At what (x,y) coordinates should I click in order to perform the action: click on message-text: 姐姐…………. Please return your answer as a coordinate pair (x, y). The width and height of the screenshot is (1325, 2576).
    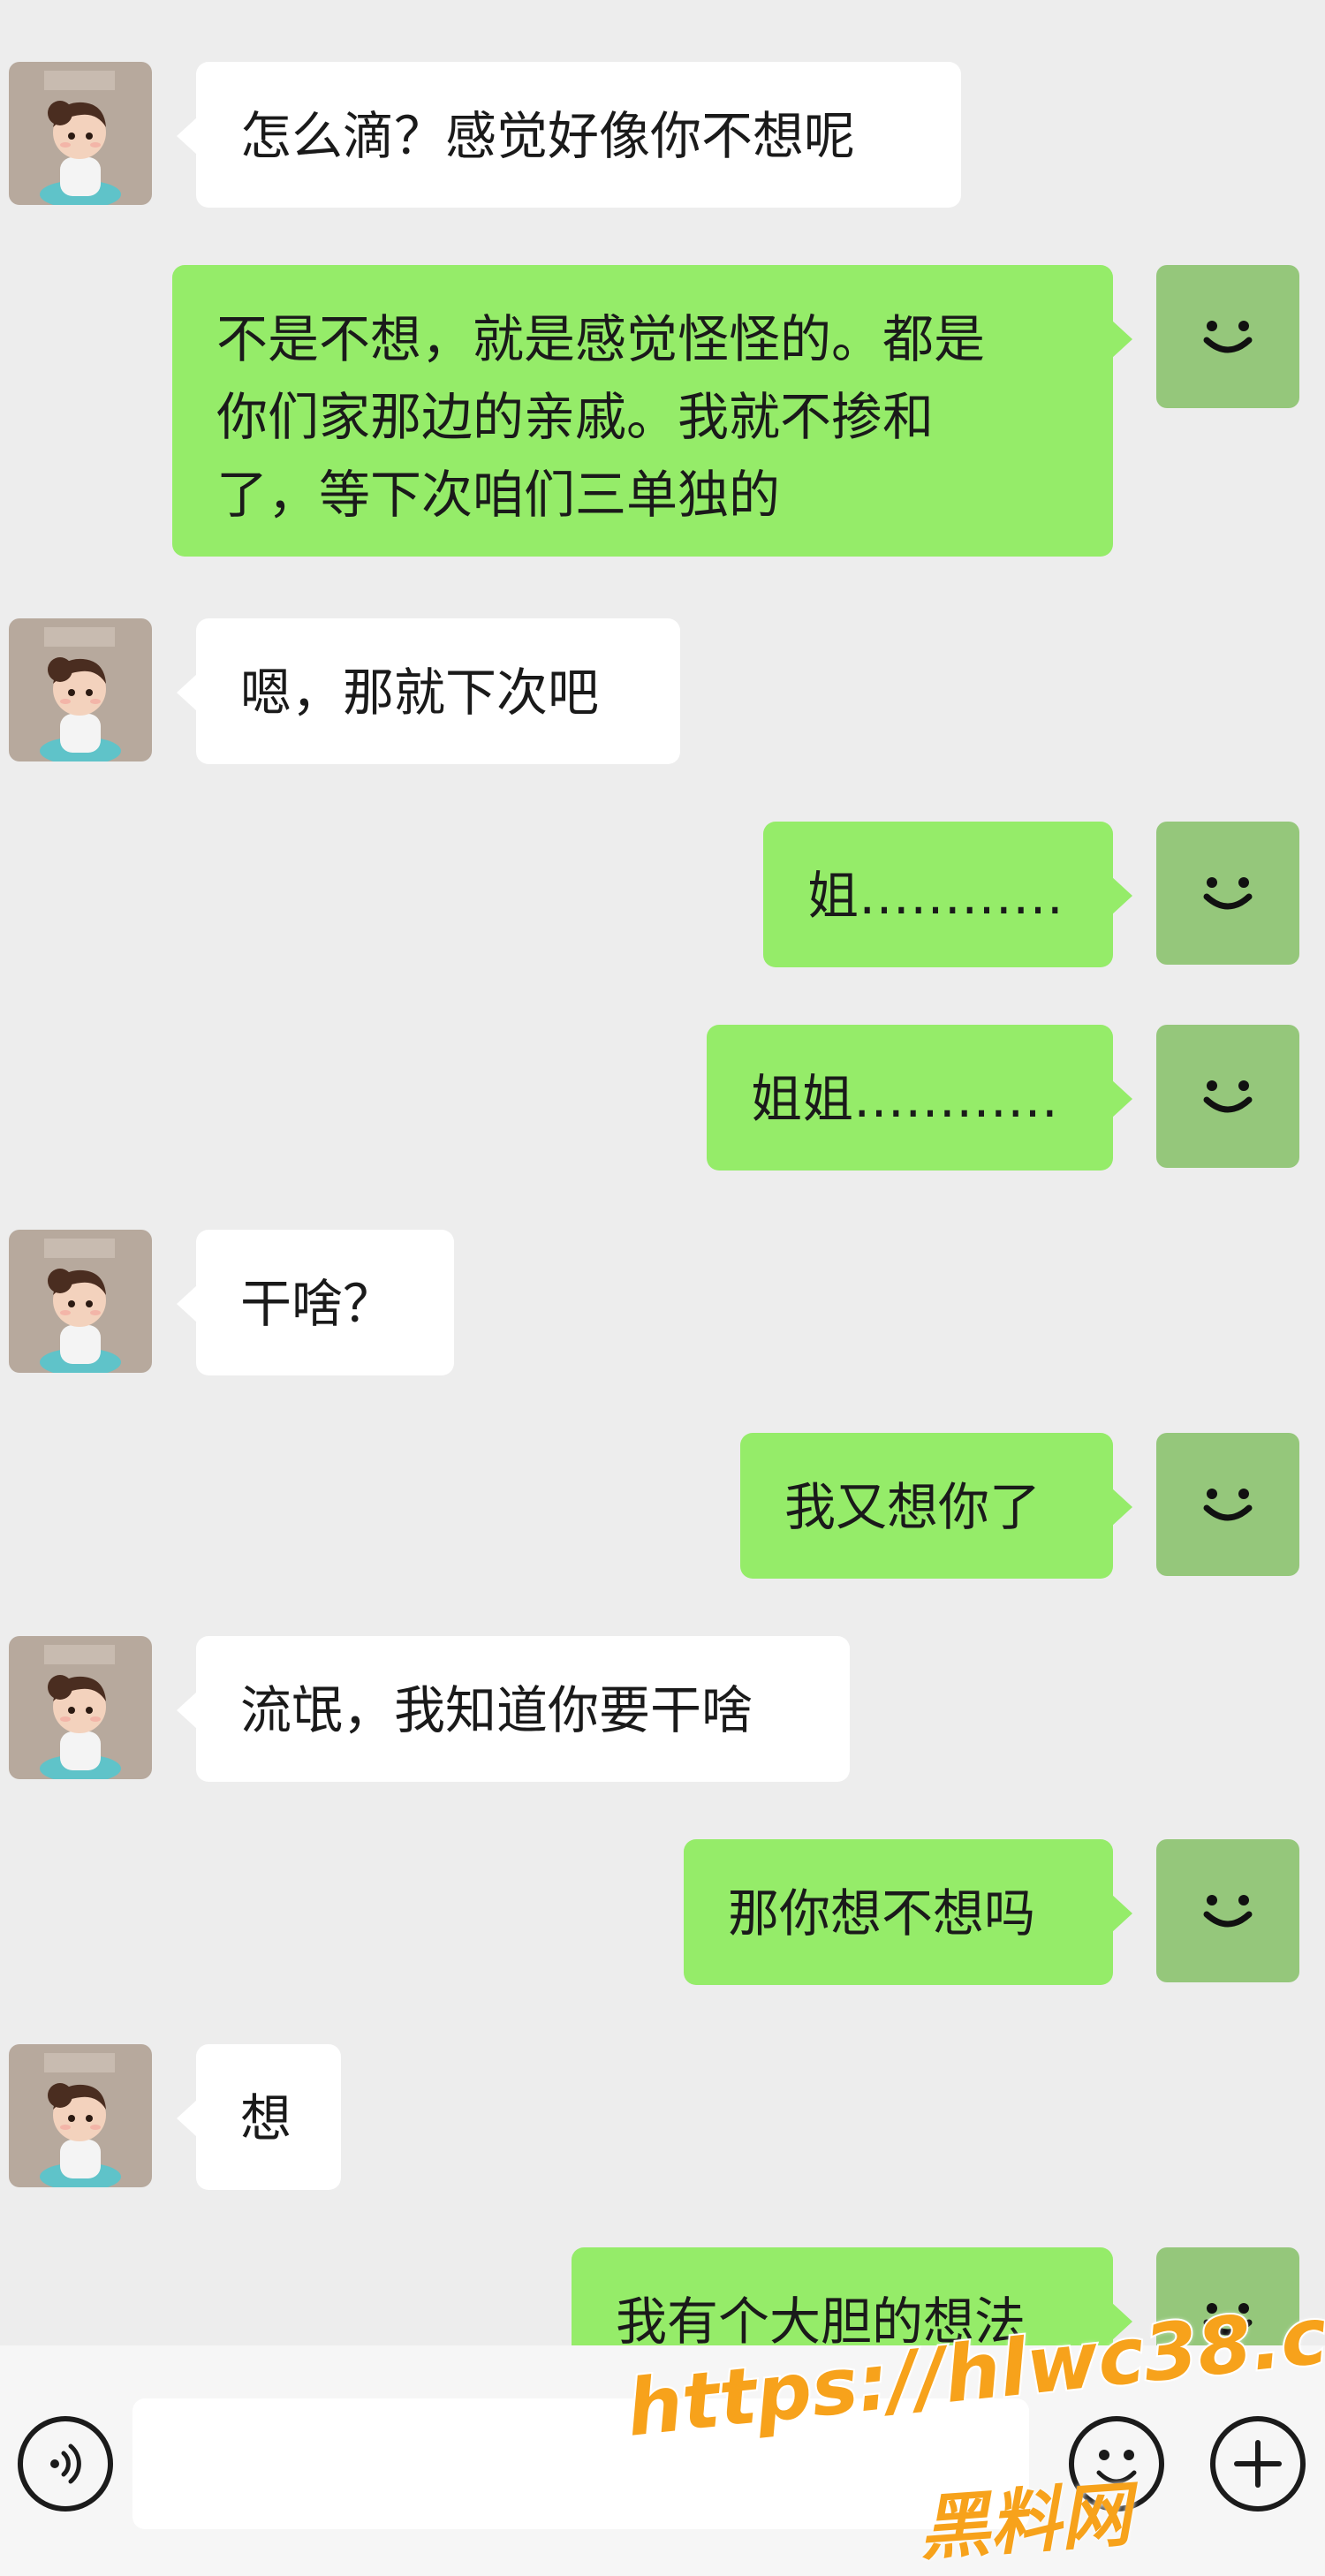
    Looking at the image, I should click on (905, 1099).